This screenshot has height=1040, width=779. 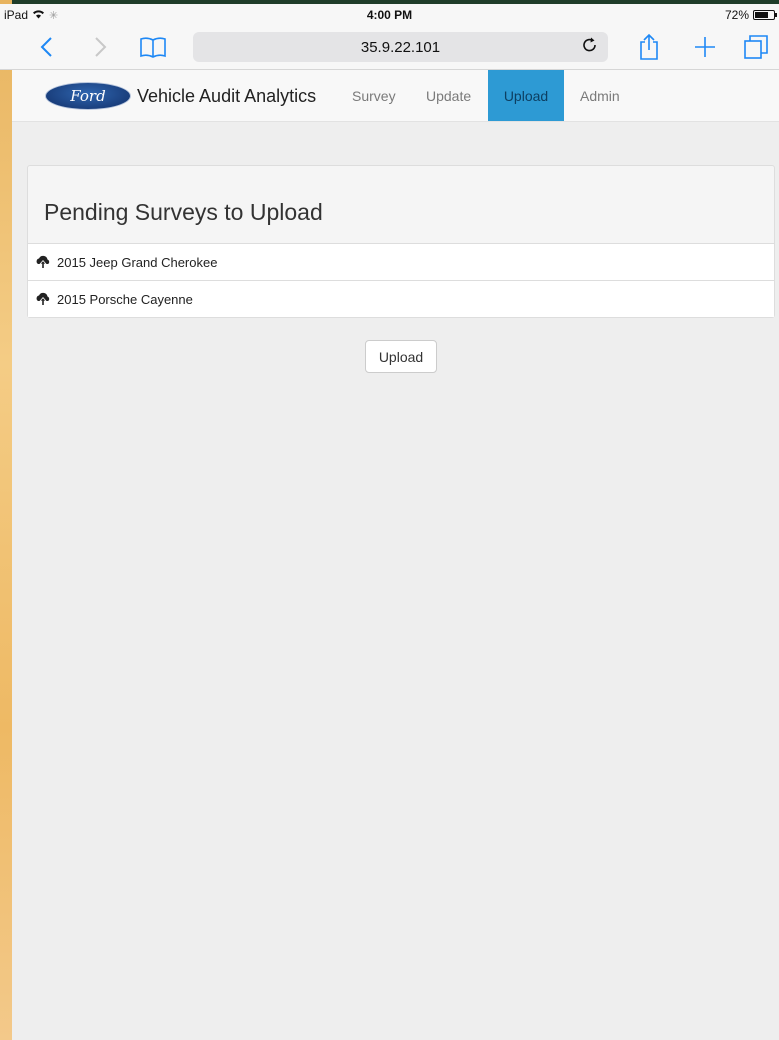 What do you see at coordinates (226, 96) in the screenshot?
I see `brand-title: Vehicle Audit Analytics` at bounding box center [226, 96].